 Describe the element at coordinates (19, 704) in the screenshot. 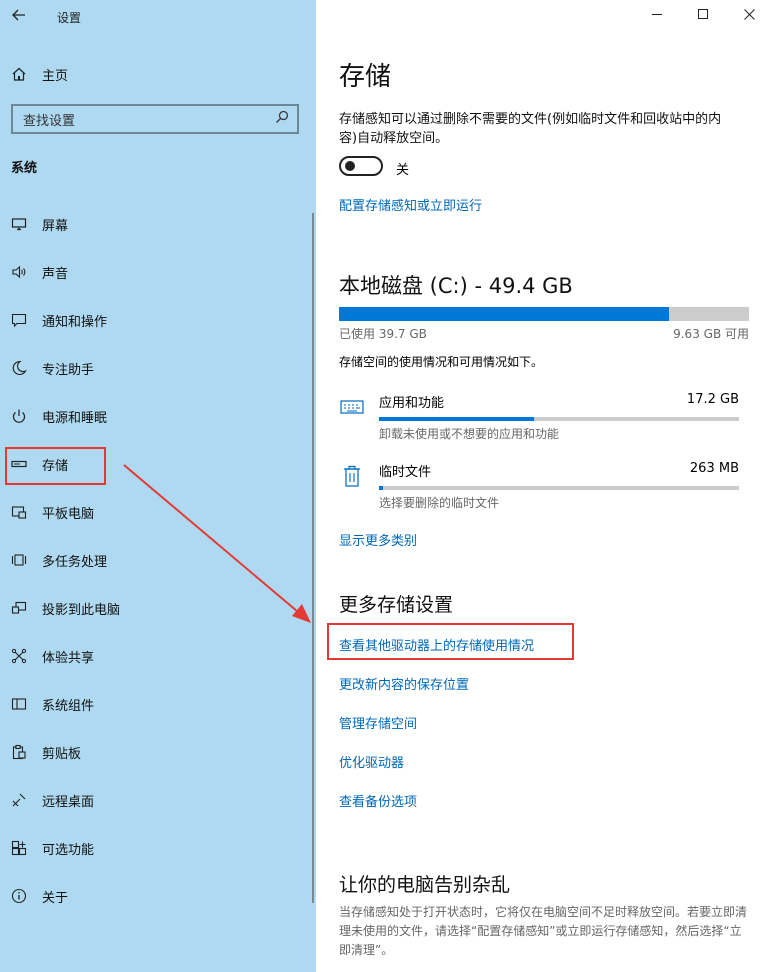

I see `components-icon` at that location.